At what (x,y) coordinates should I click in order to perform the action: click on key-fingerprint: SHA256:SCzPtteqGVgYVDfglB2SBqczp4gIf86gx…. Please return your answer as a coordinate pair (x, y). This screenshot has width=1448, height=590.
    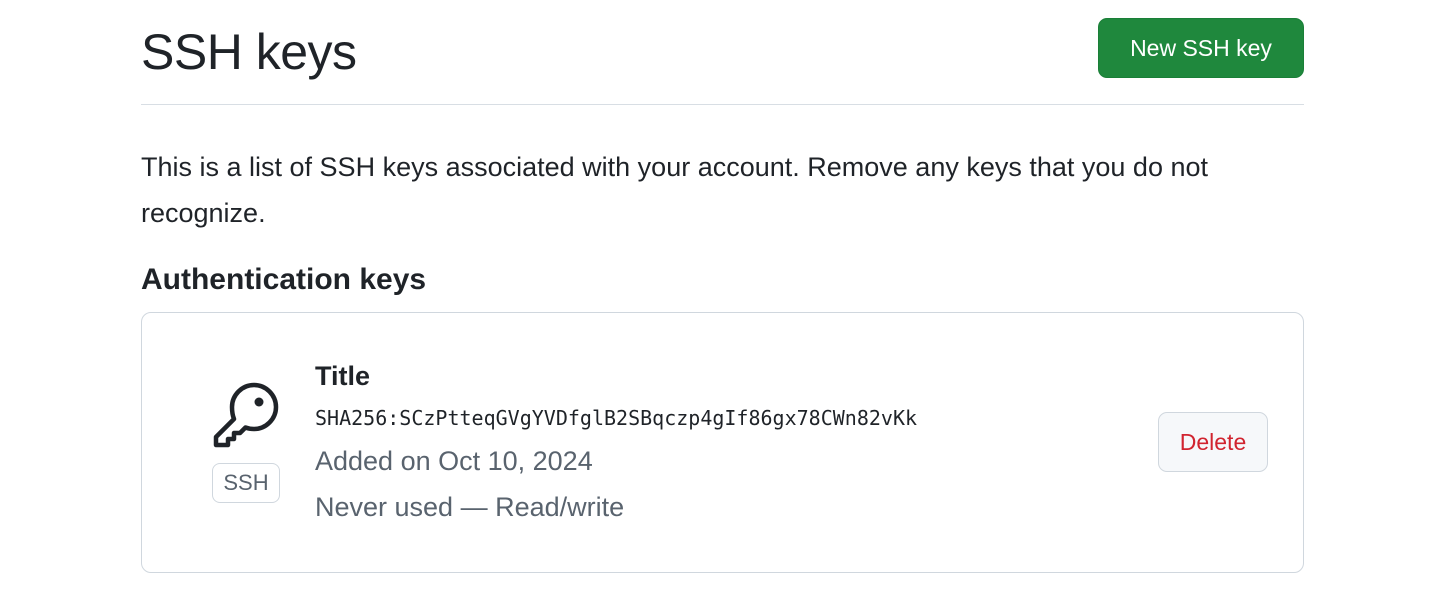
    Looking at the image, I should click on (616, 418).